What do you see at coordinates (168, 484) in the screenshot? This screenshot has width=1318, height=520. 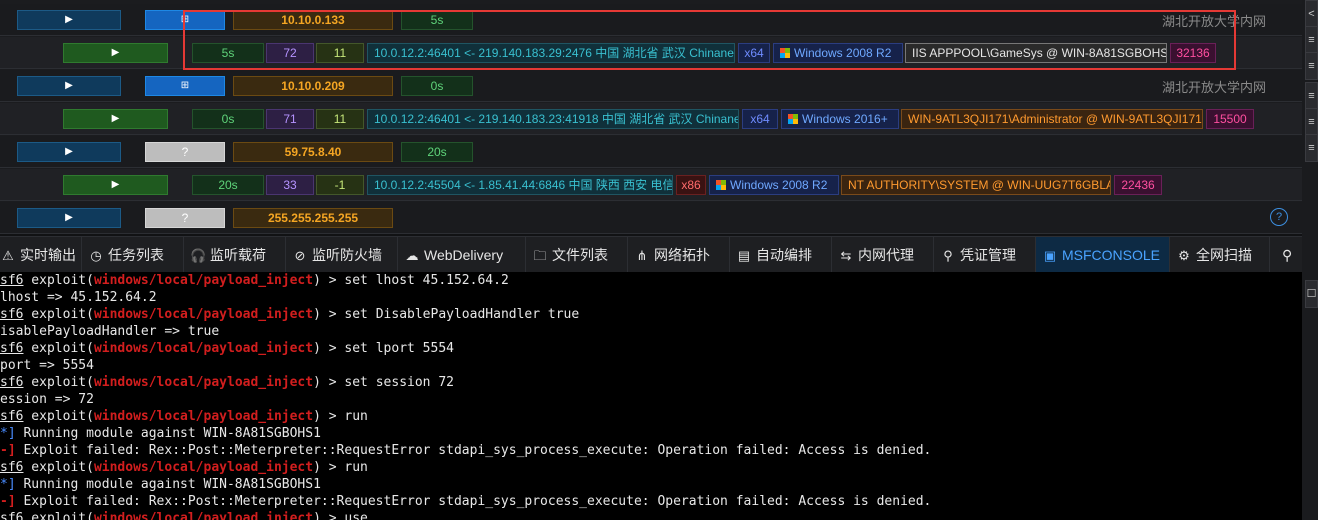 I see `output-text: Running module against WIN-8A81SGBOHS1` at bounding box center [168, 484].